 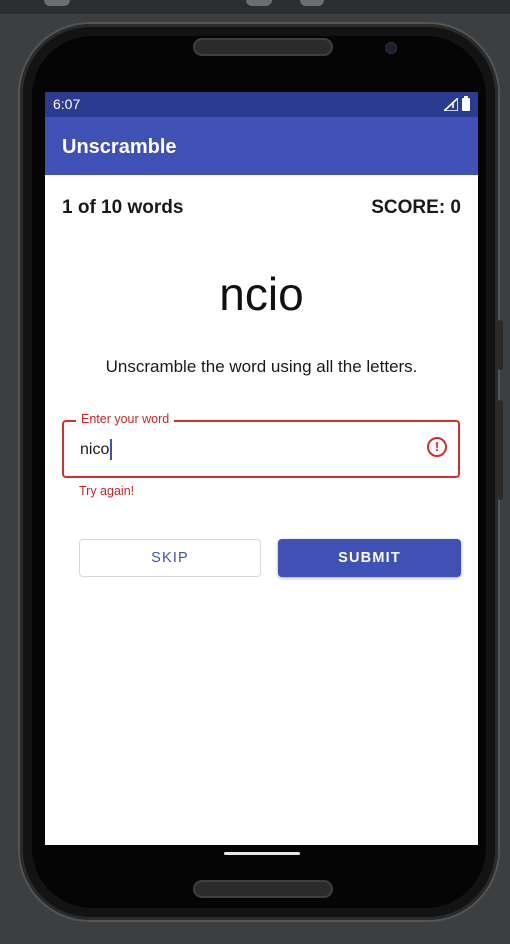 I want to click on score: SCORE: 0, so click(x=416, y=207).